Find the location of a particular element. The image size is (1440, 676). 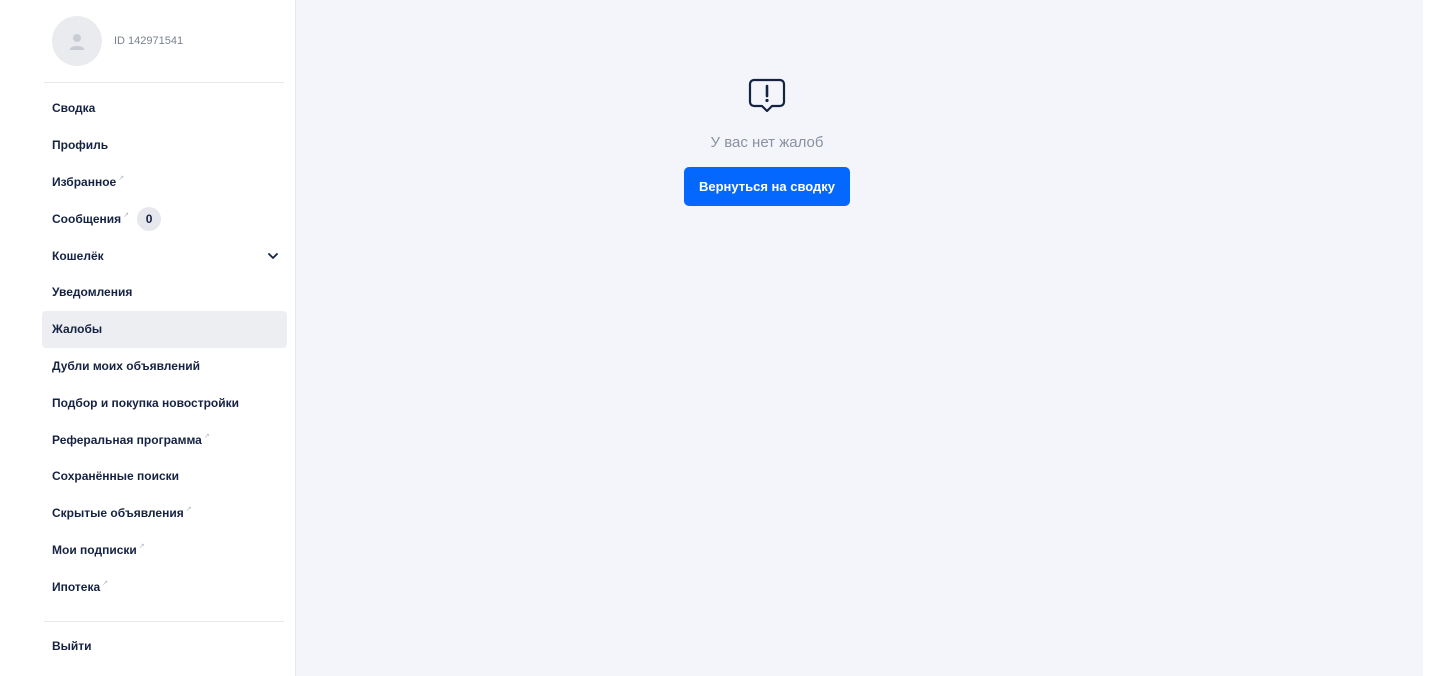

sidebar-item-subscriptions: Мои подписки ↗ is located at coordinates (164, 550).